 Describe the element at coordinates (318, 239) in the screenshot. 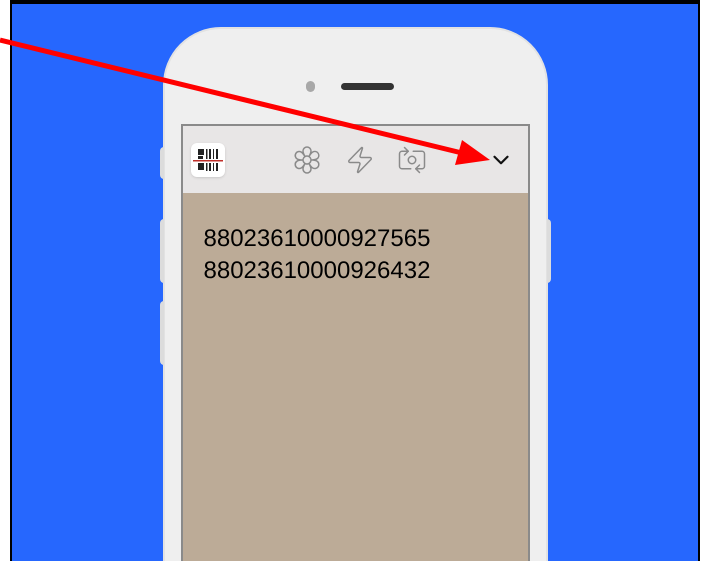

I see `barcode-number: 88023610000927565` at that location.